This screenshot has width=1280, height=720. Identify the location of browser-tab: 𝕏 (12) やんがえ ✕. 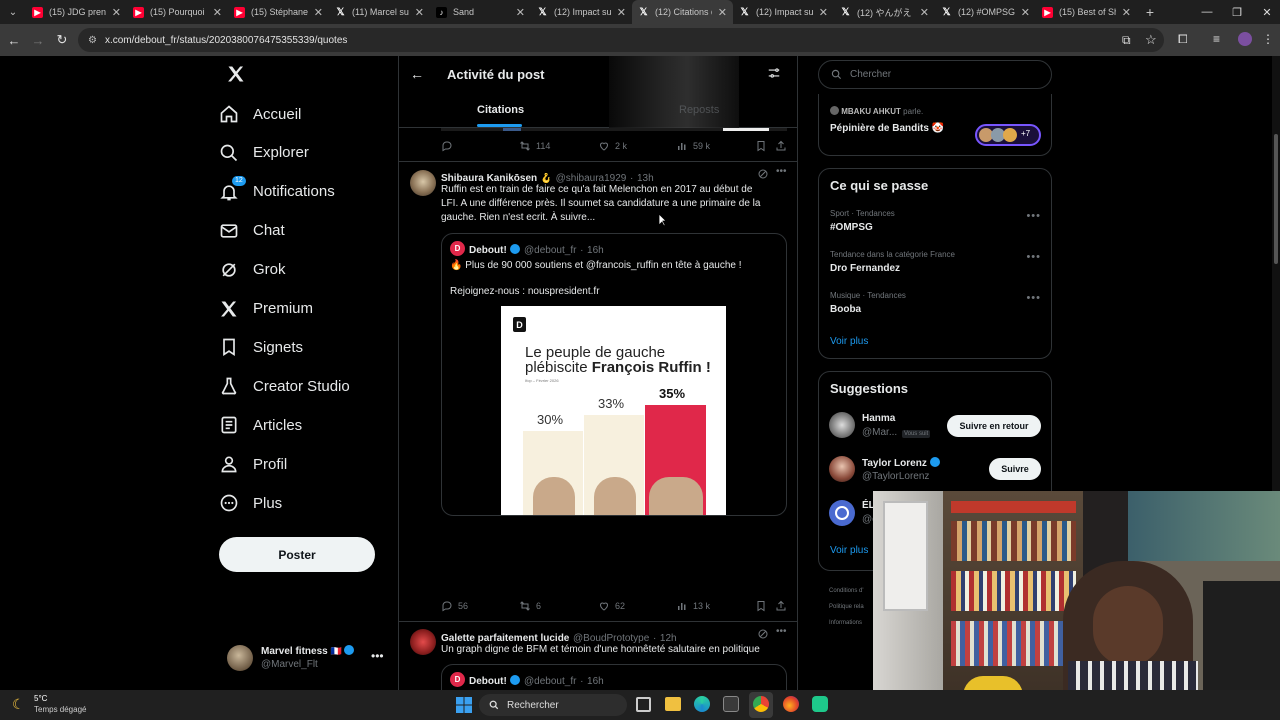
(884, 12).